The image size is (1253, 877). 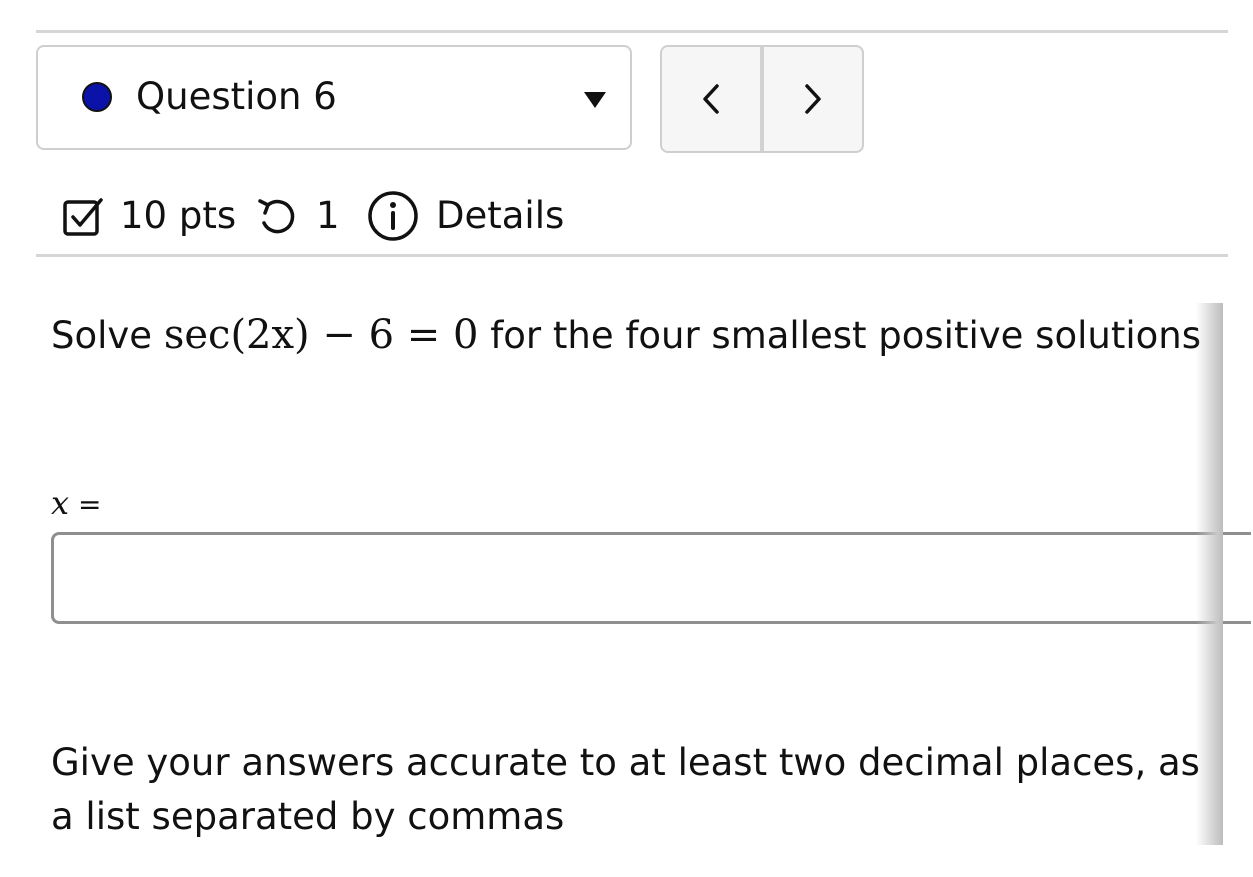 I want to click on answer-equals: =, so click(x=89, y=504).